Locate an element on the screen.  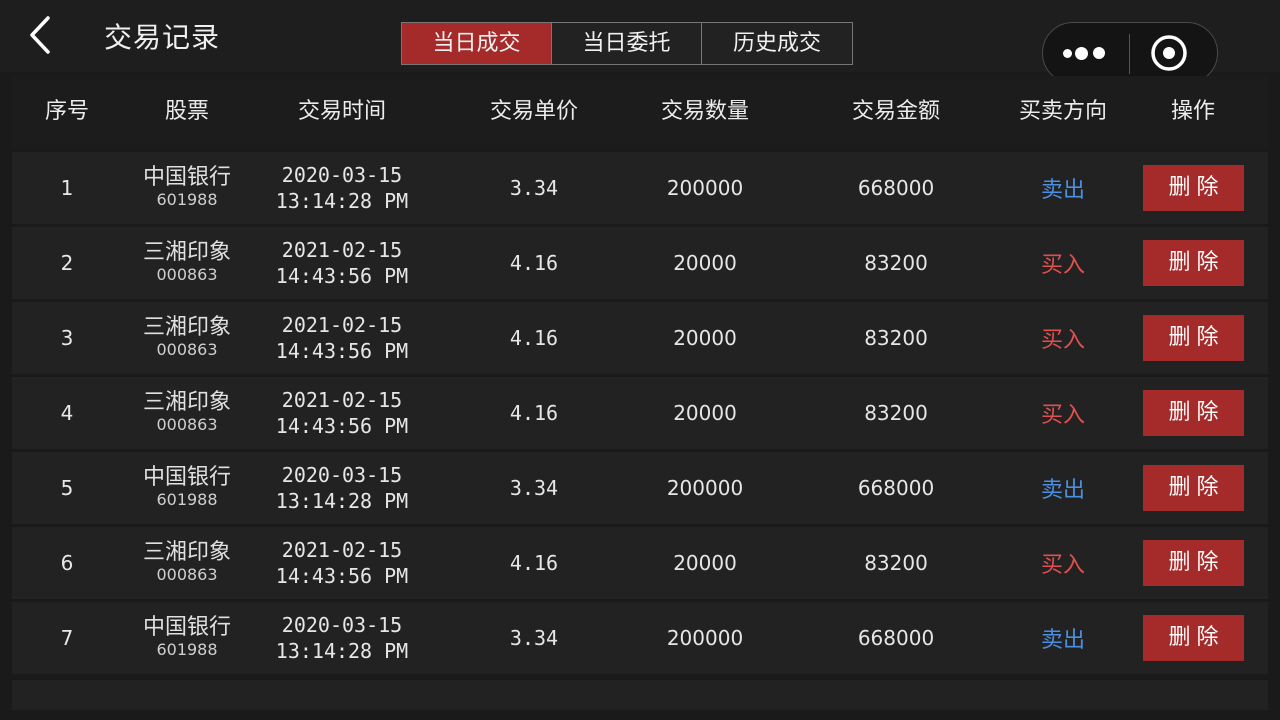
table-footer-strip is located at coordinates (640, 695).